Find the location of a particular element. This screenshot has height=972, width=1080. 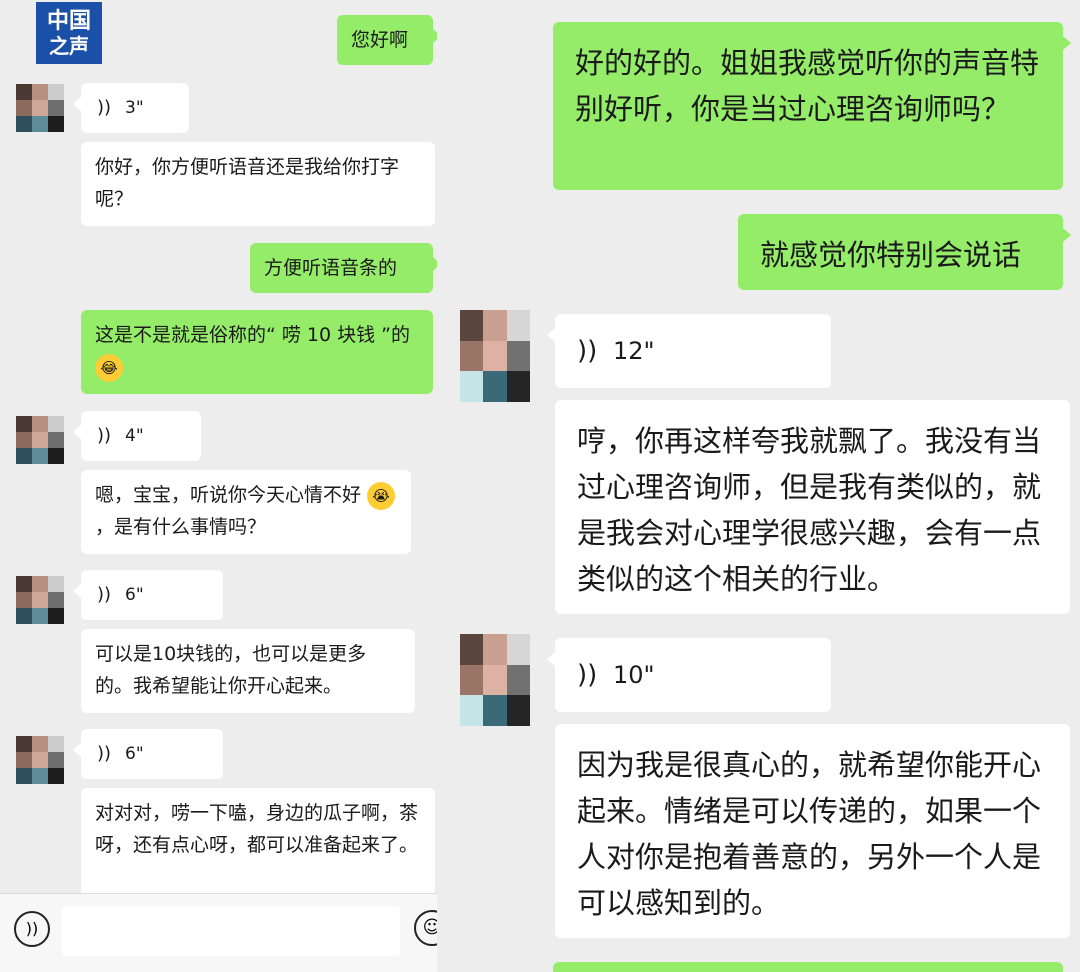

voice-message: )) 10" is located at coordinates (689, 675).